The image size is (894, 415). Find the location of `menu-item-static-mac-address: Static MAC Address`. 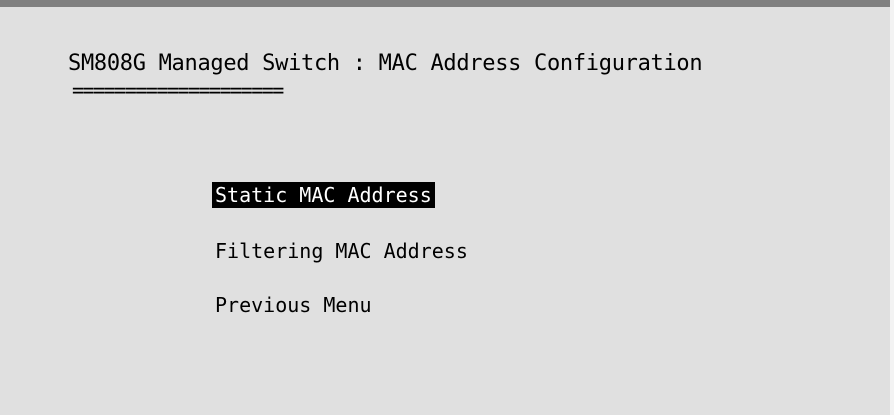

menu-item-static-mac-address: Static MAC Address is located at coordinates (323, 195).